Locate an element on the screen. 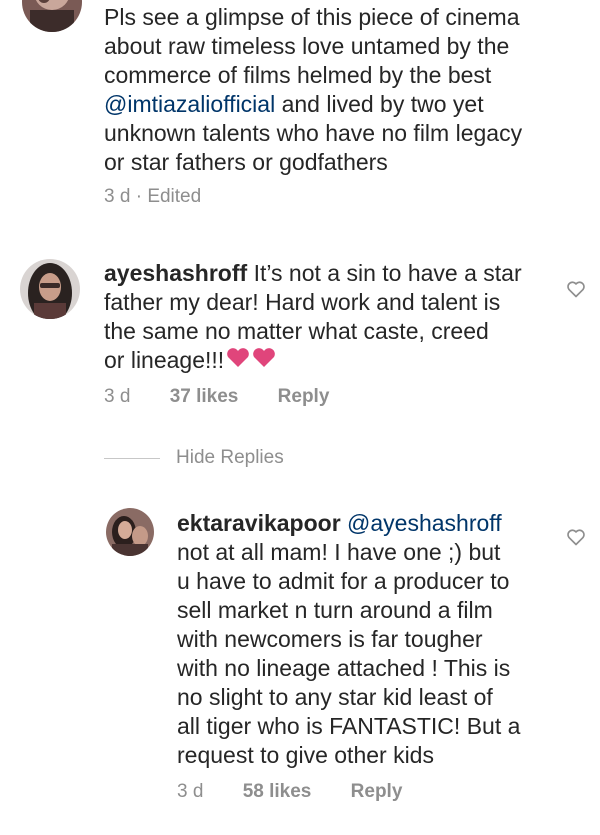 The height and width of the screenshot is (835, 600). comment-line: with newcomers is far tougher is located at coordinates (330, 639).